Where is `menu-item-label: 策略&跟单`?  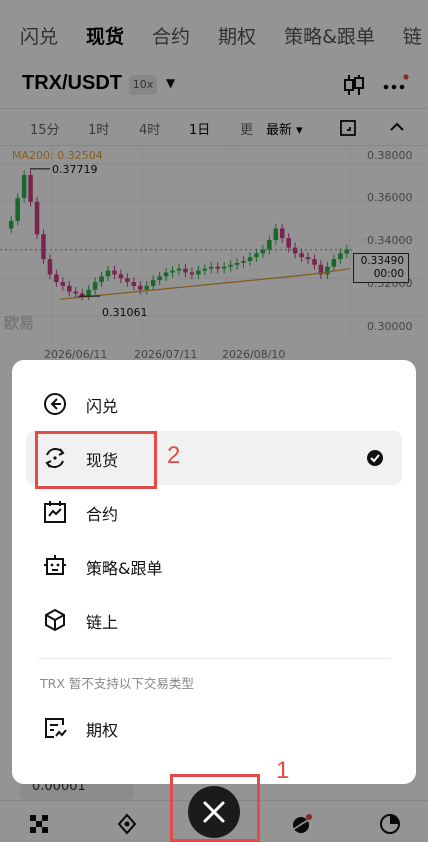 menu-item-label: 策略&跟单 is located at coordinates (124, 568).